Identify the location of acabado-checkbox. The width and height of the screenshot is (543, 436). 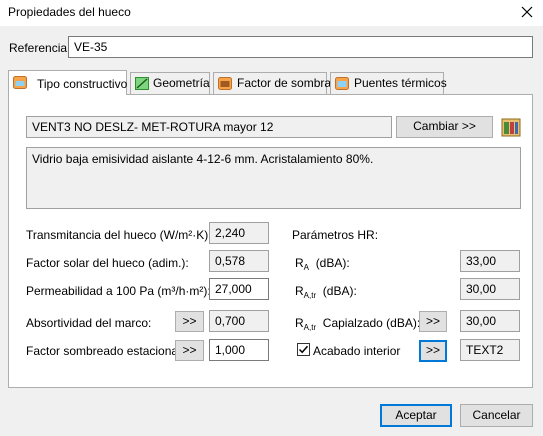
(303, 349).